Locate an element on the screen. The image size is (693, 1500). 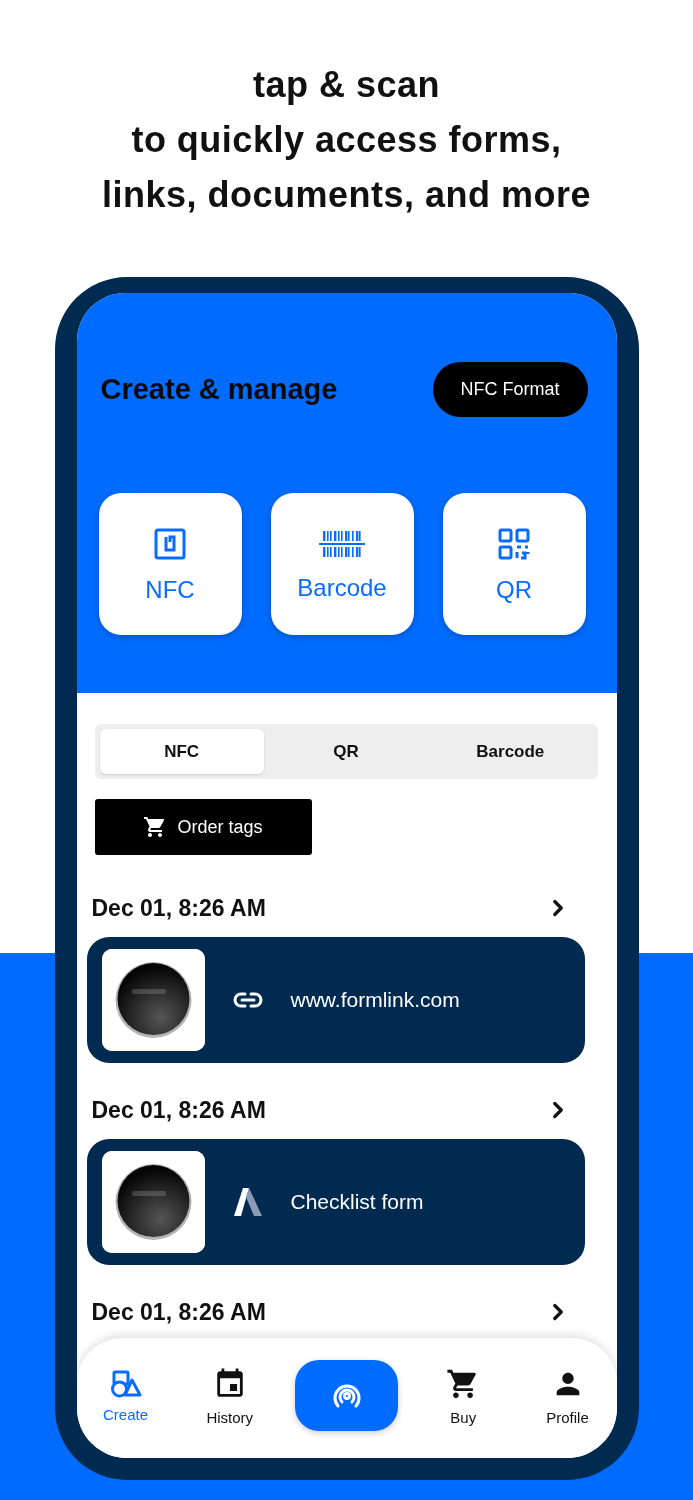
nfc-format-button: NFC Format is located at coordinates (510, 389).